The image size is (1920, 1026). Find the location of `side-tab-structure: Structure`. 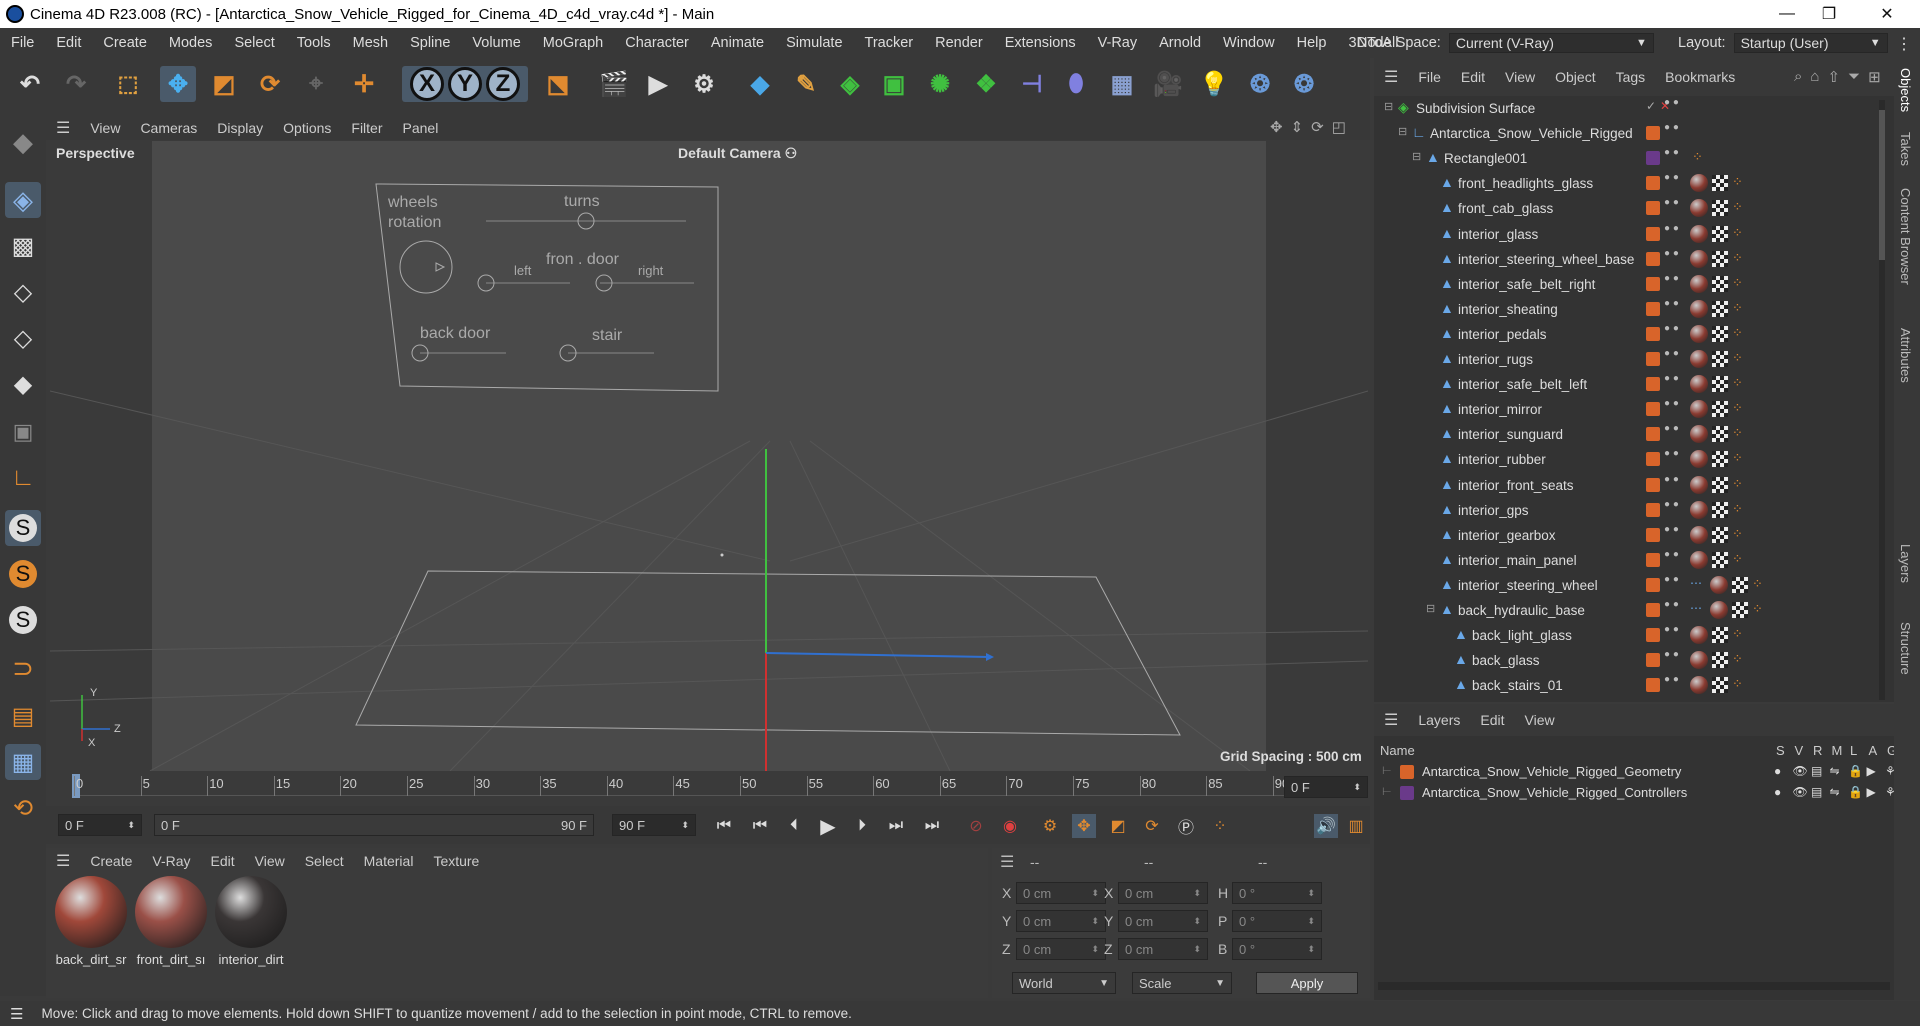

side-tab-structure: Structure is located at coordinates (1905, 648).